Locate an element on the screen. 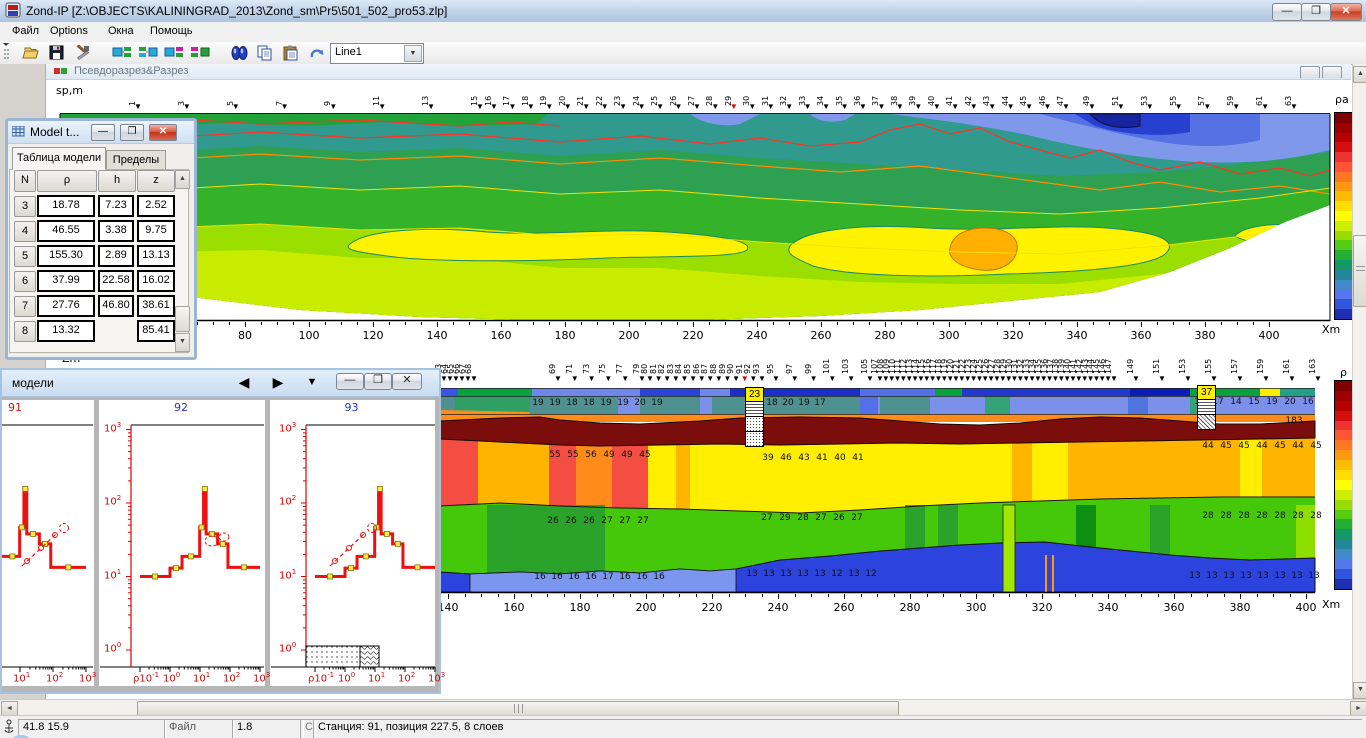 The width and height of the screenshot is (1366, 738). table-row: 3 18.78 7.23 2.52 is located at coordinates (93, 206).